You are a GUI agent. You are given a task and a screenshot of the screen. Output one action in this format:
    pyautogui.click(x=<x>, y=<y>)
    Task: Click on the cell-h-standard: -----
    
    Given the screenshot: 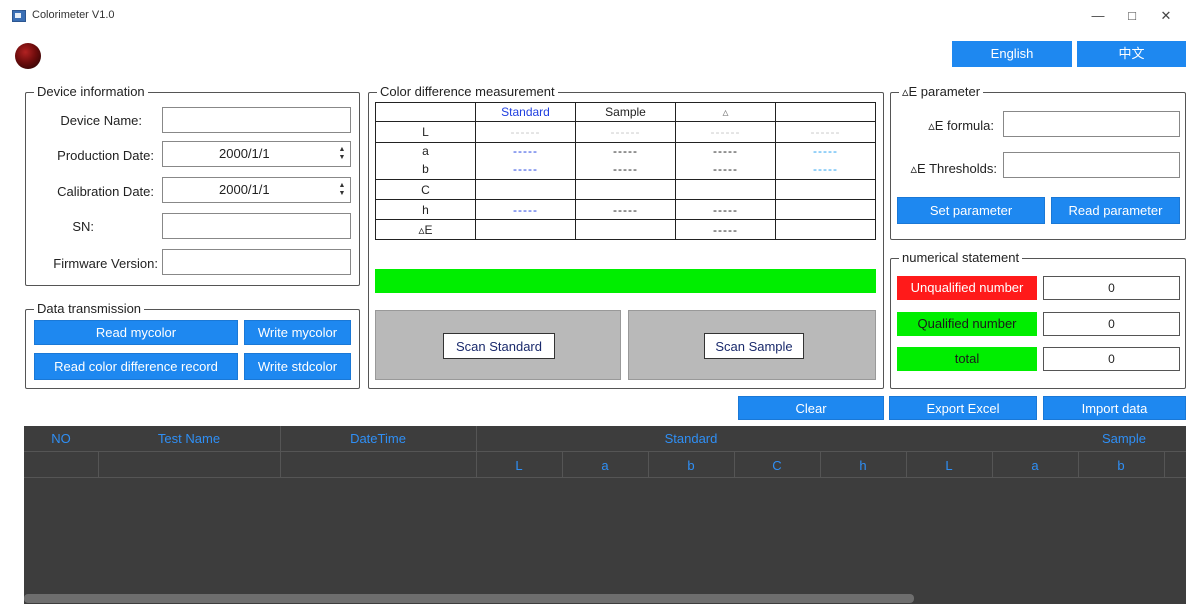 What is the action you would take?
    pyautogui.click(x=525, y=209)
    